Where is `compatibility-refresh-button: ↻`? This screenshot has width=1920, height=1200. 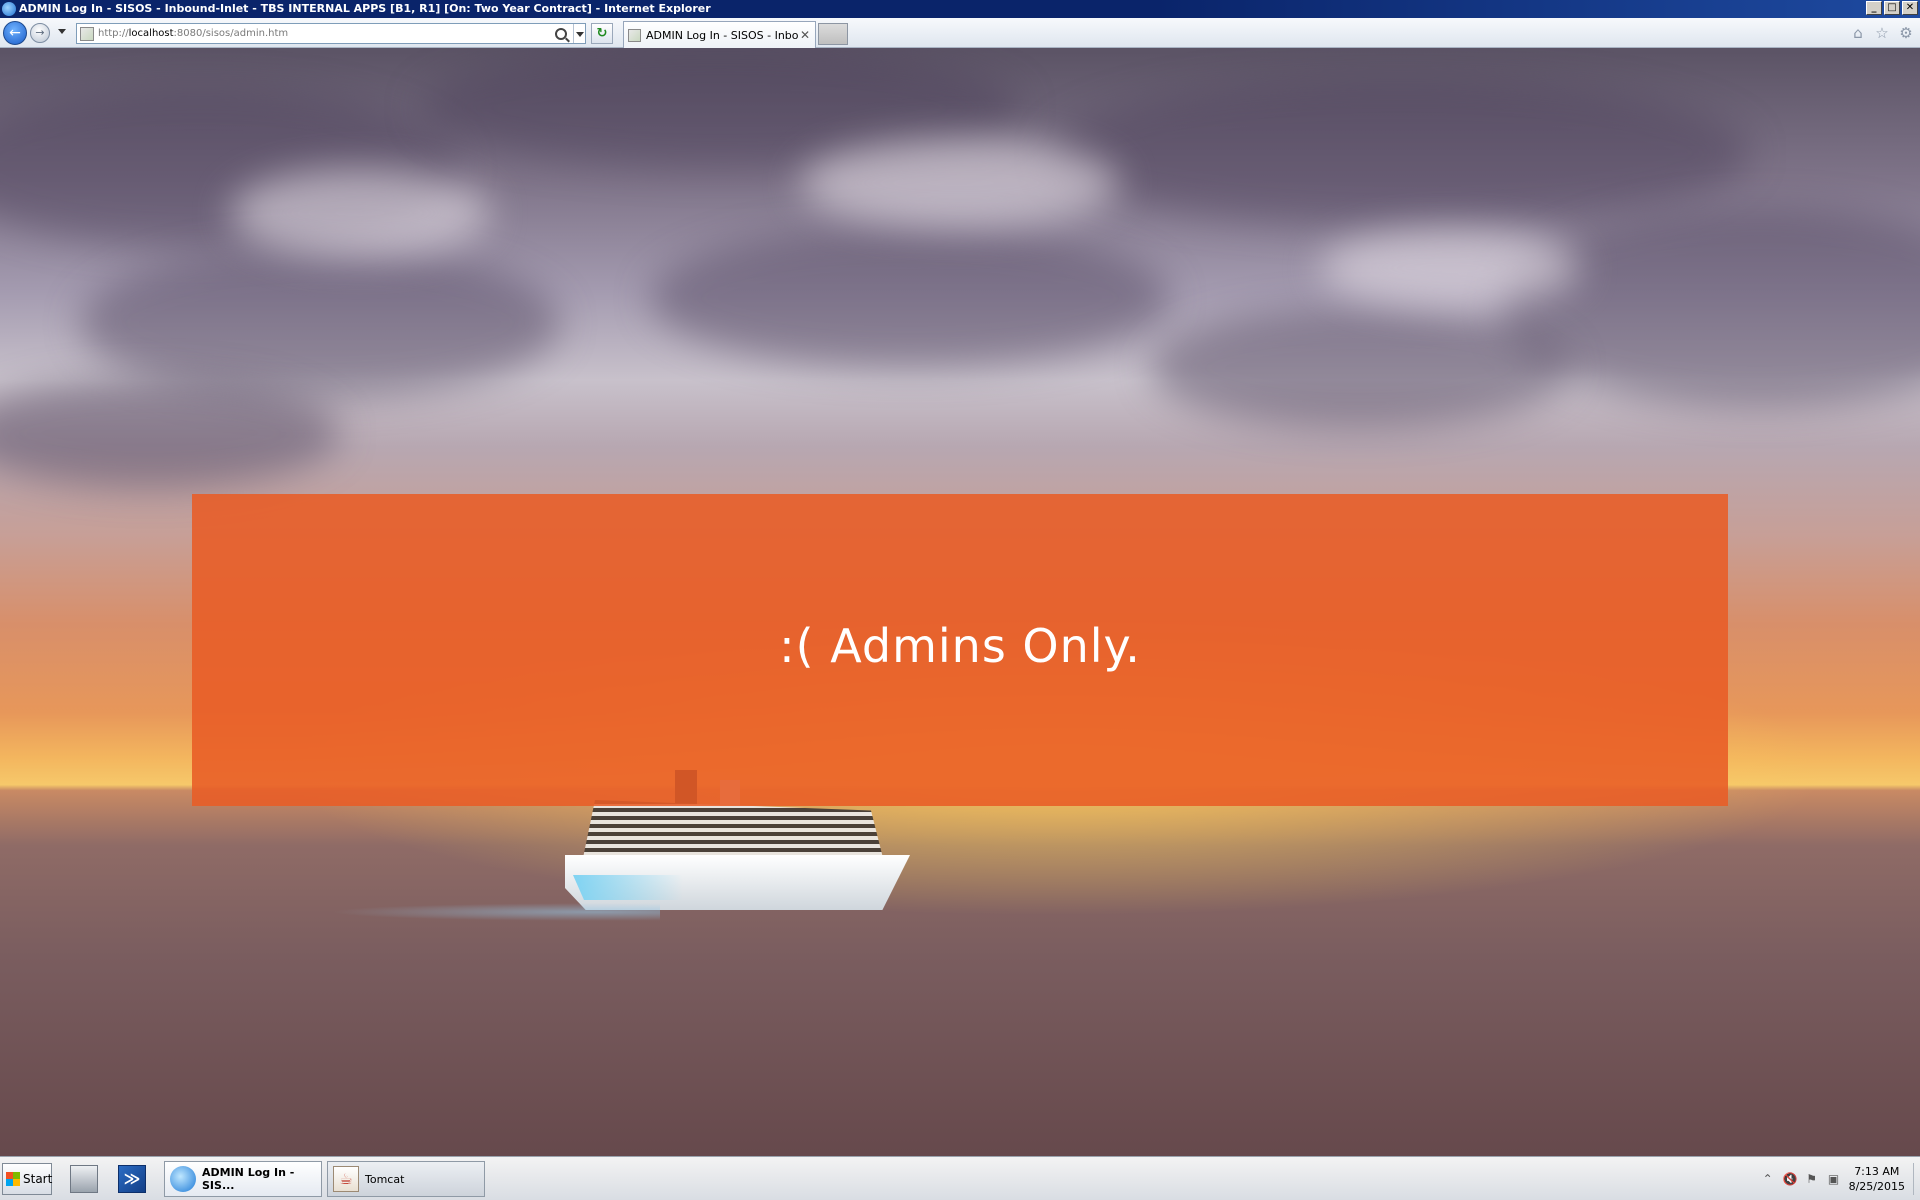
compatibility-refresh-button: ↻ is located at coordinates (602, 33).